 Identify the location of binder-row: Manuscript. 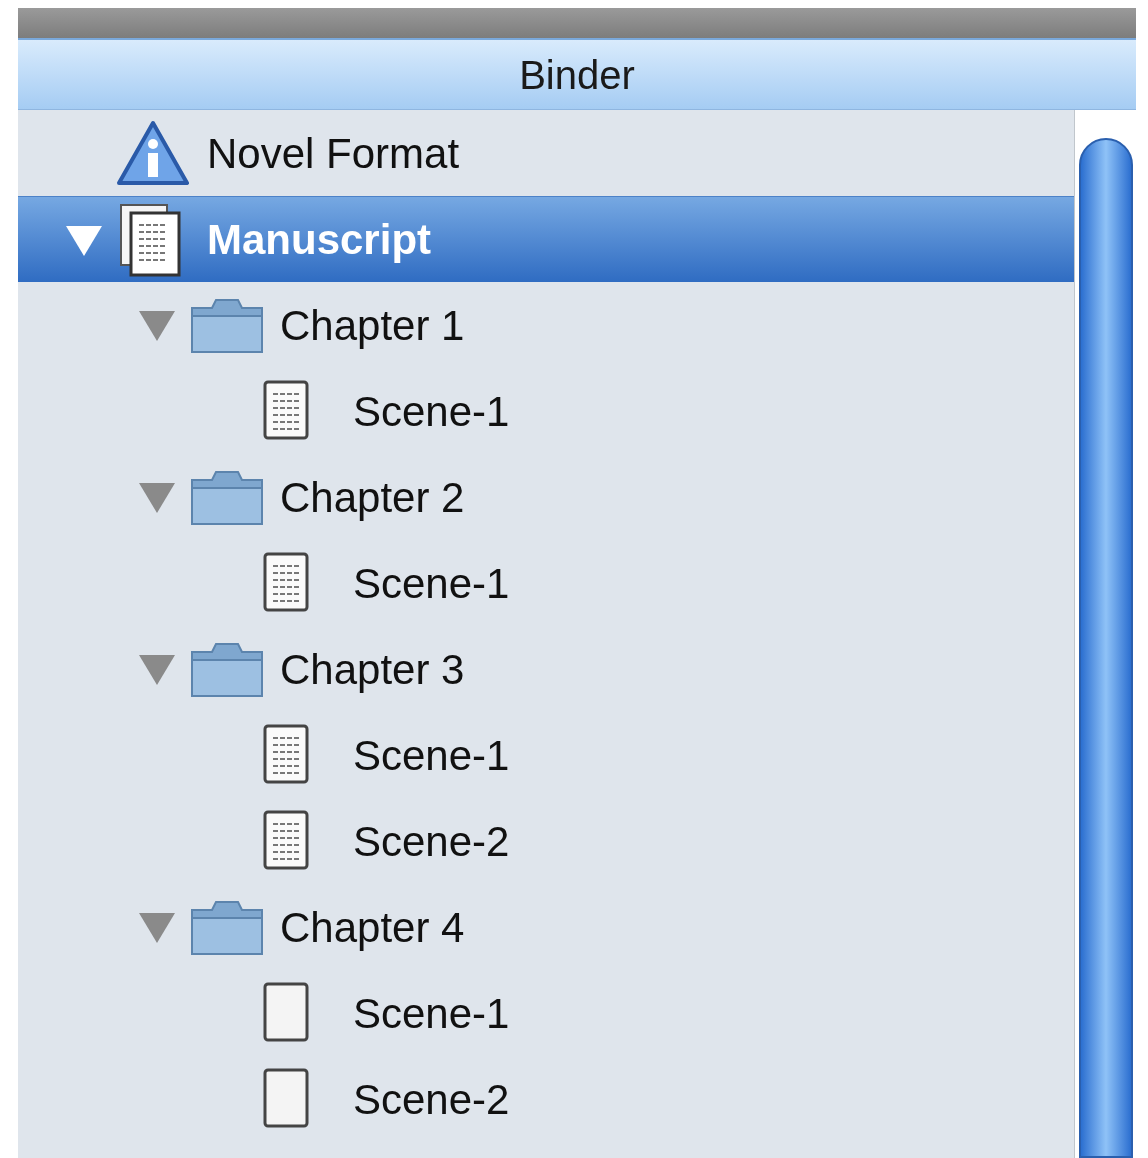
(546, 239).